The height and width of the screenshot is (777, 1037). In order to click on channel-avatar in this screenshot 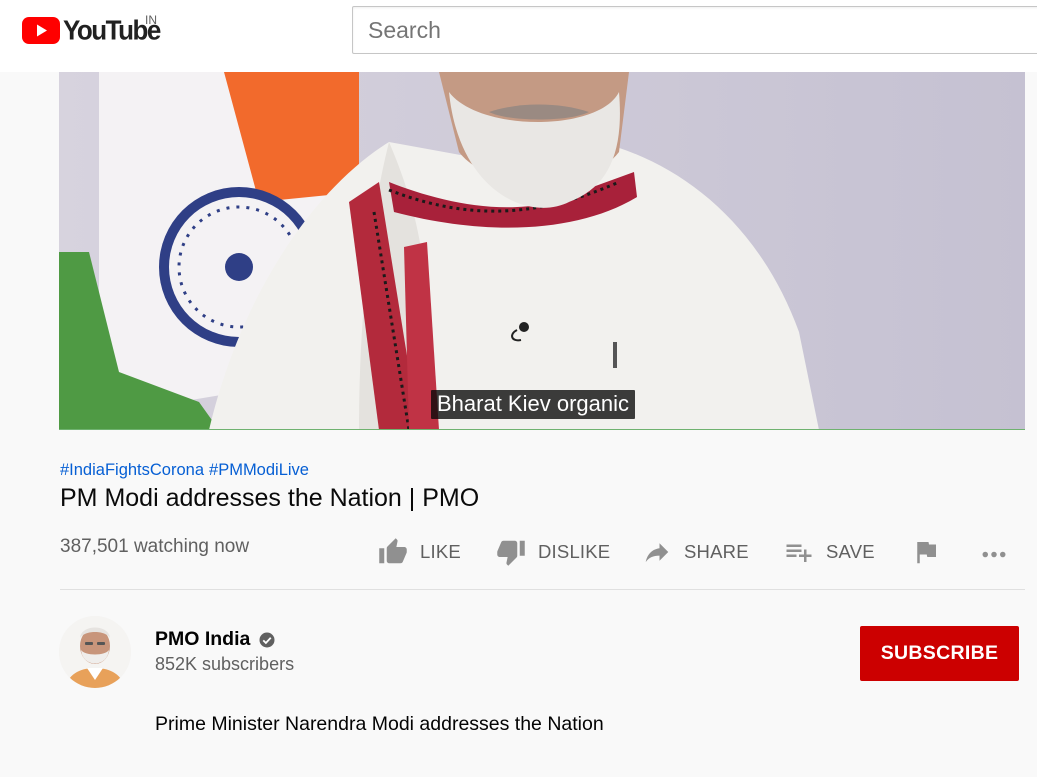, I will do `click(95, 652)`.